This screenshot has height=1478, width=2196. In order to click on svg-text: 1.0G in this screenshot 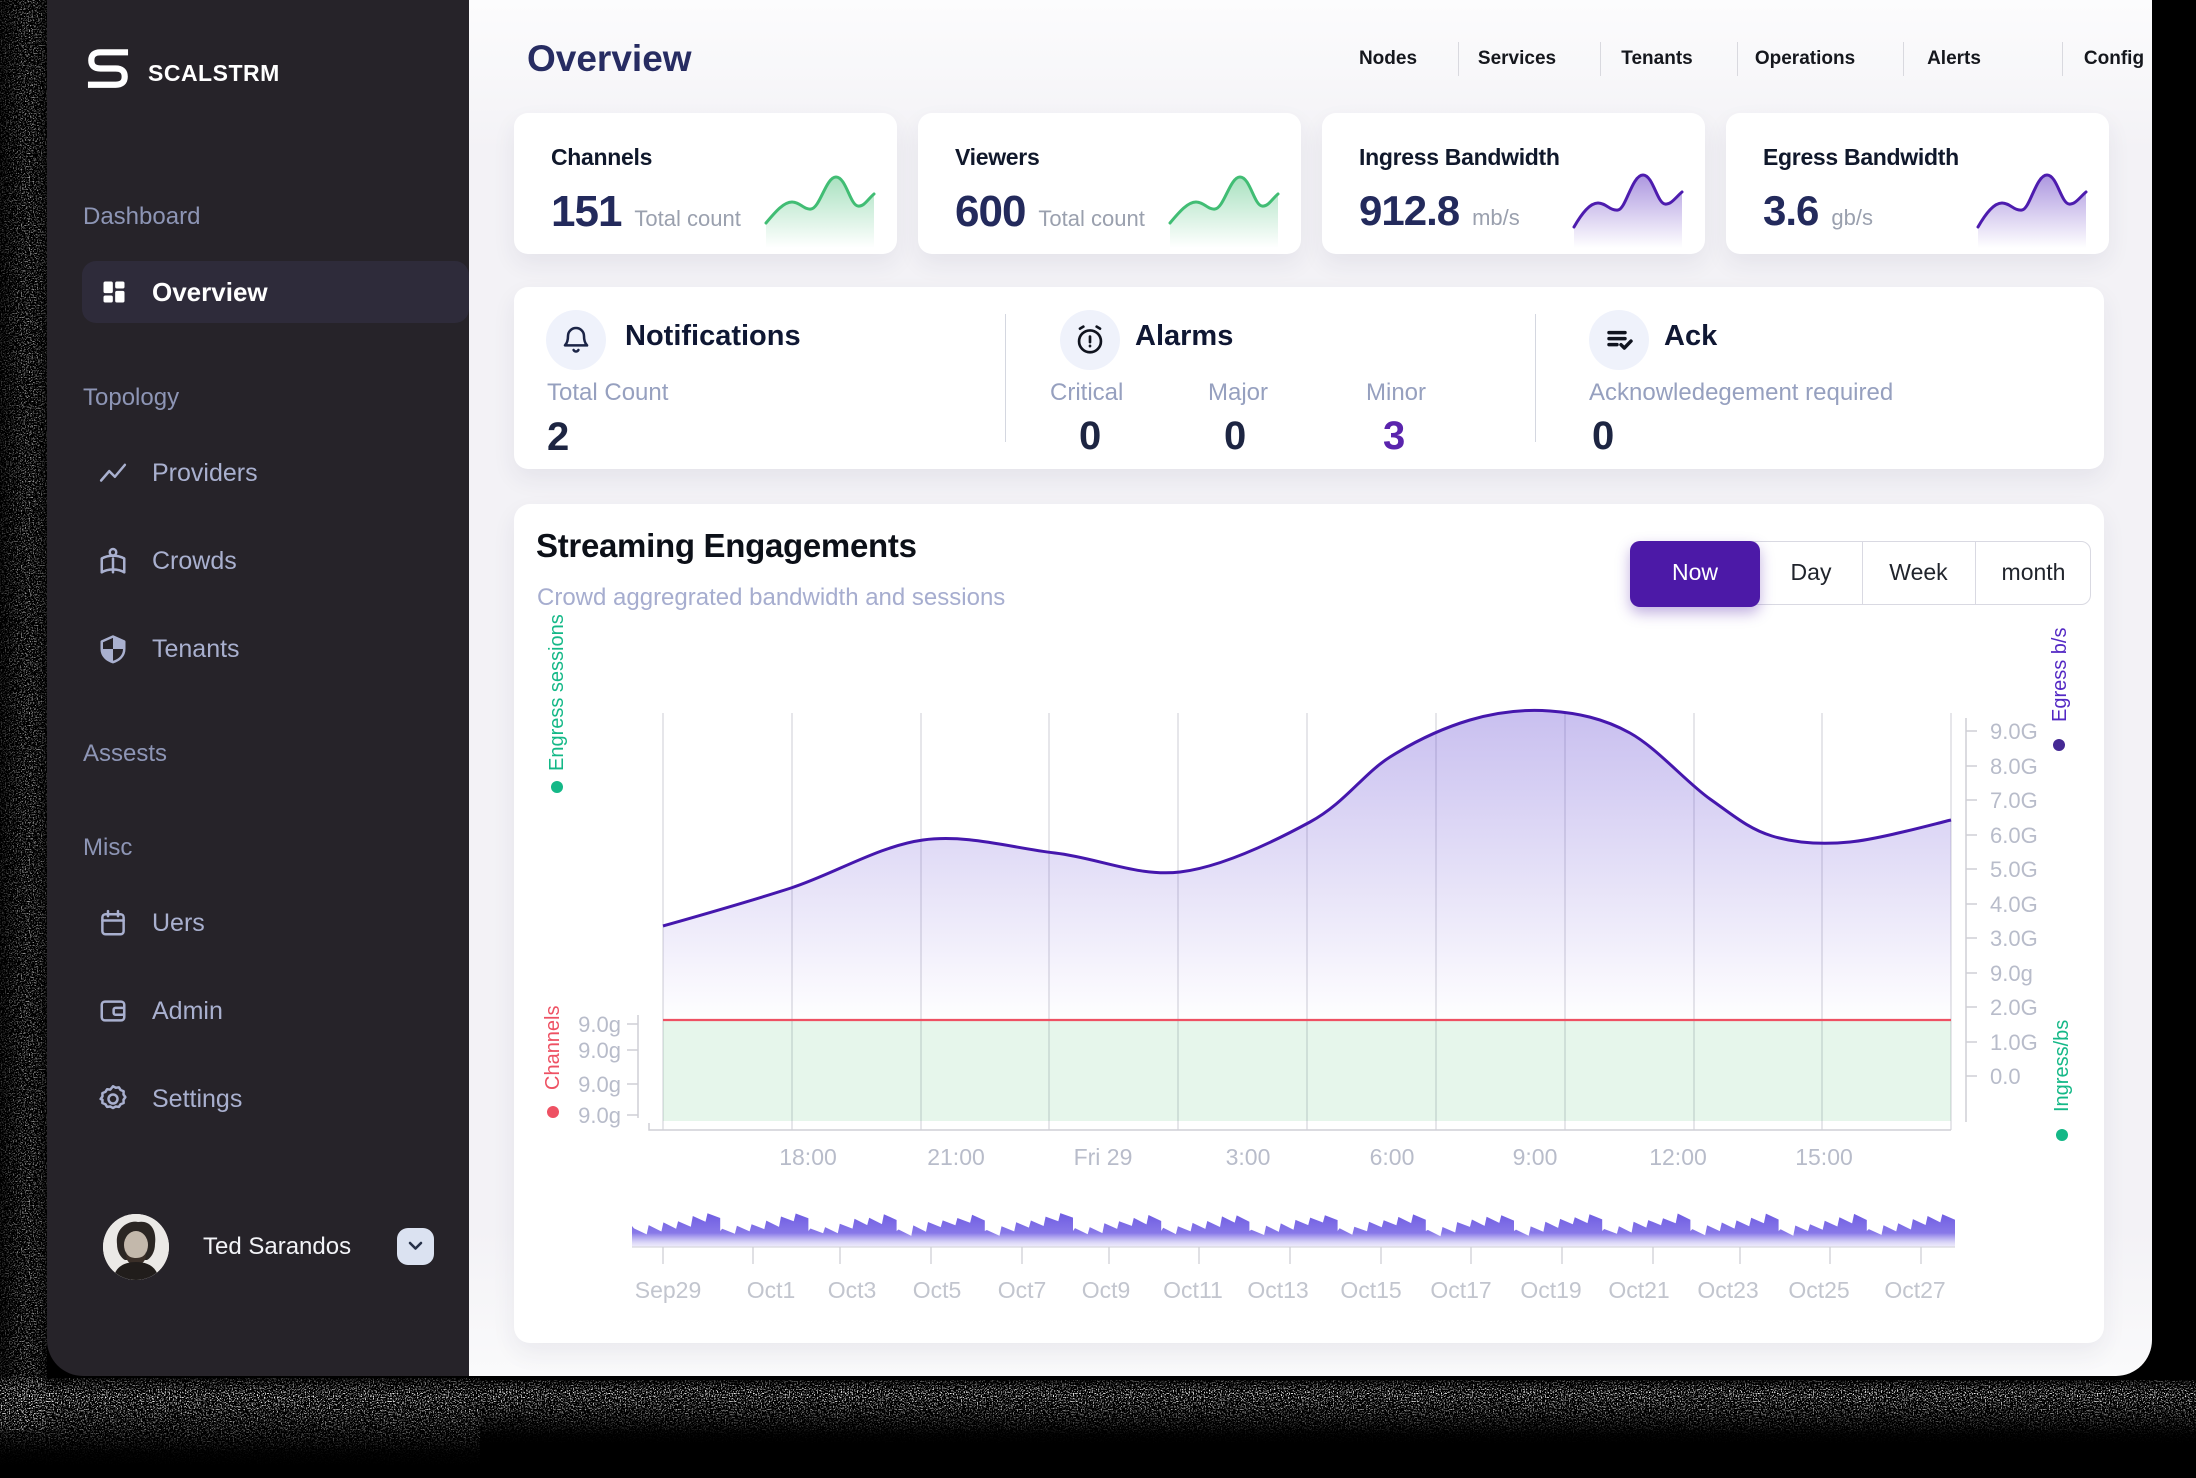, I will do `click(2014, 1042)`.